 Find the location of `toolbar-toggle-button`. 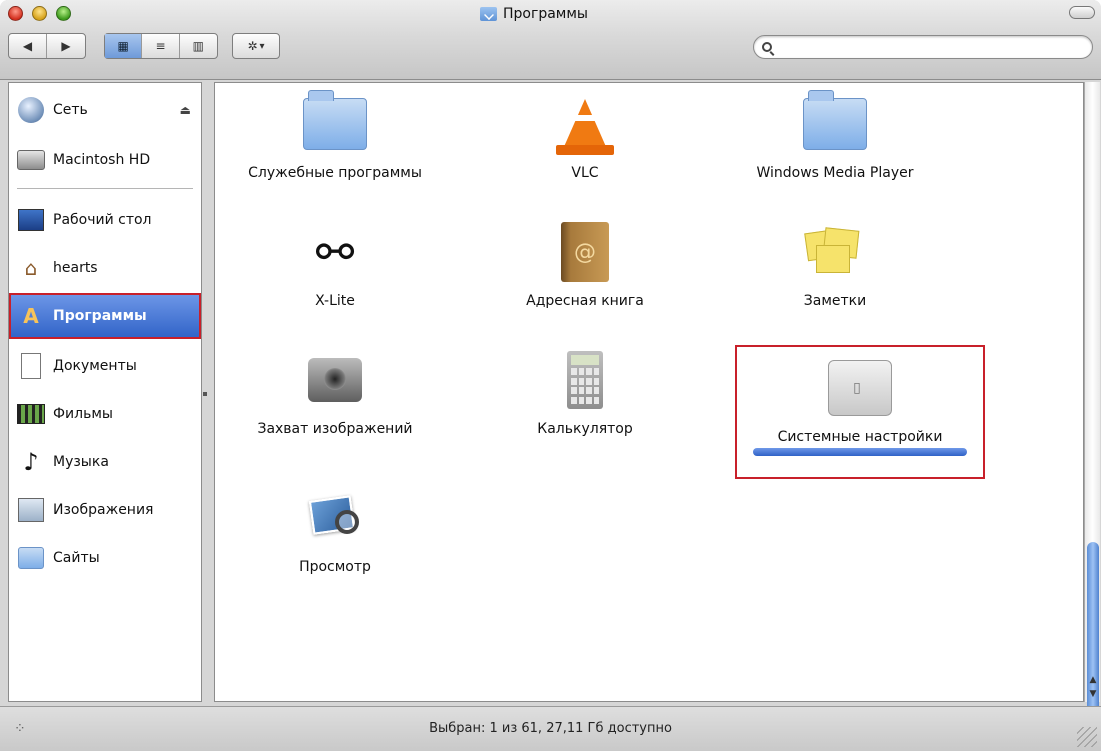

toolbar-toggle-button is located at coordinates (1082, 12).